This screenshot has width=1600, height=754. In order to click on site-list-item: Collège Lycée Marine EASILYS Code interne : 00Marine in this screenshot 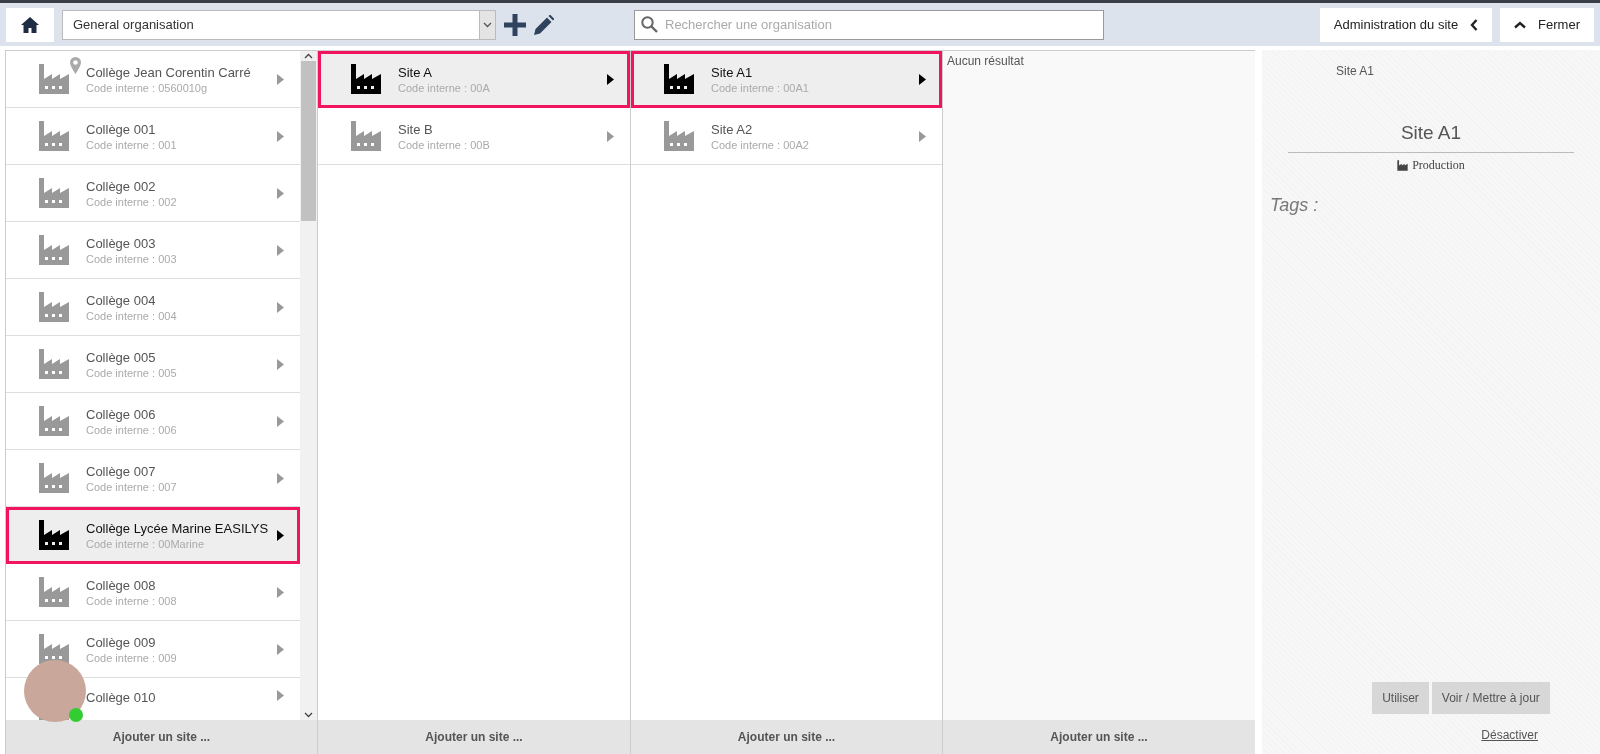, I will do `click(153, 535)`.